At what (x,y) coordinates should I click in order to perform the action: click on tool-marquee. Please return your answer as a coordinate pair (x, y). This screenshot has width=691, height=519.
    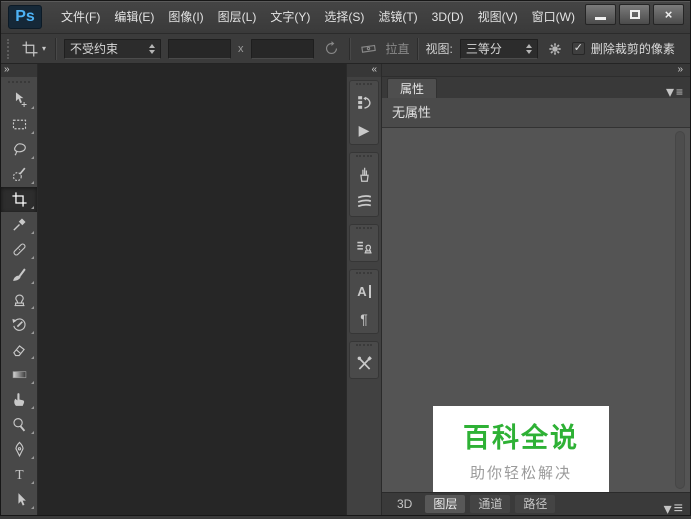
    Looking at the image, I should click on (19, 124).